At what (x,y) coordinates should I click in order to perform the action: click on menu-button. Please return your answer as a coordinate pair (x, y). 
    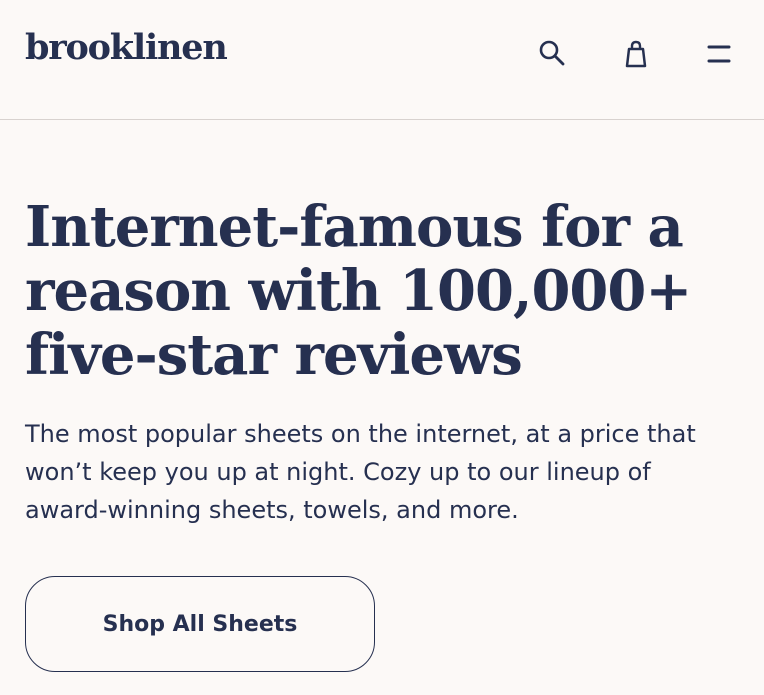
    Looking at the image, I should click on (719, 54).